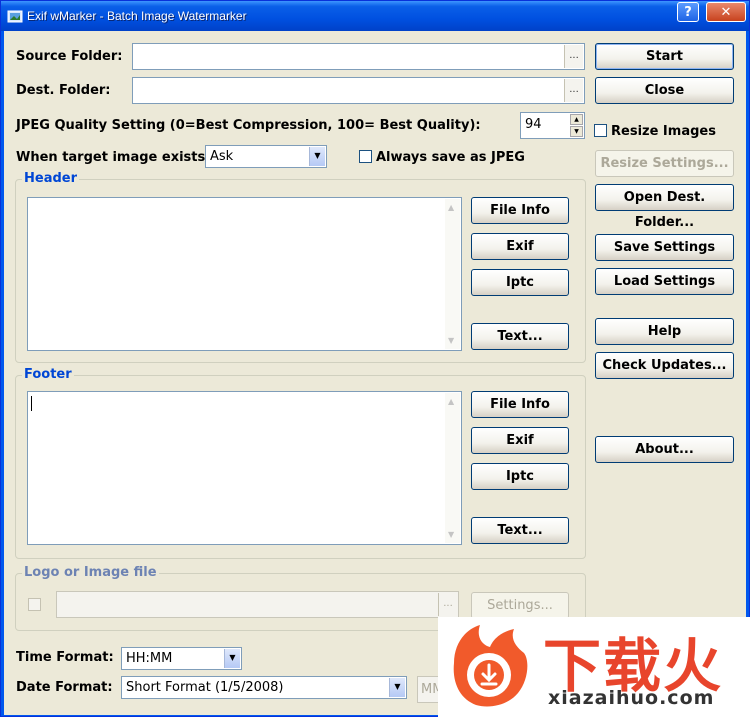 The image size is (750, 717). What do you see at coordinates (490, 666) in the screenshot?
I see `flame-logo-icon` at bounding box center [490, 666].